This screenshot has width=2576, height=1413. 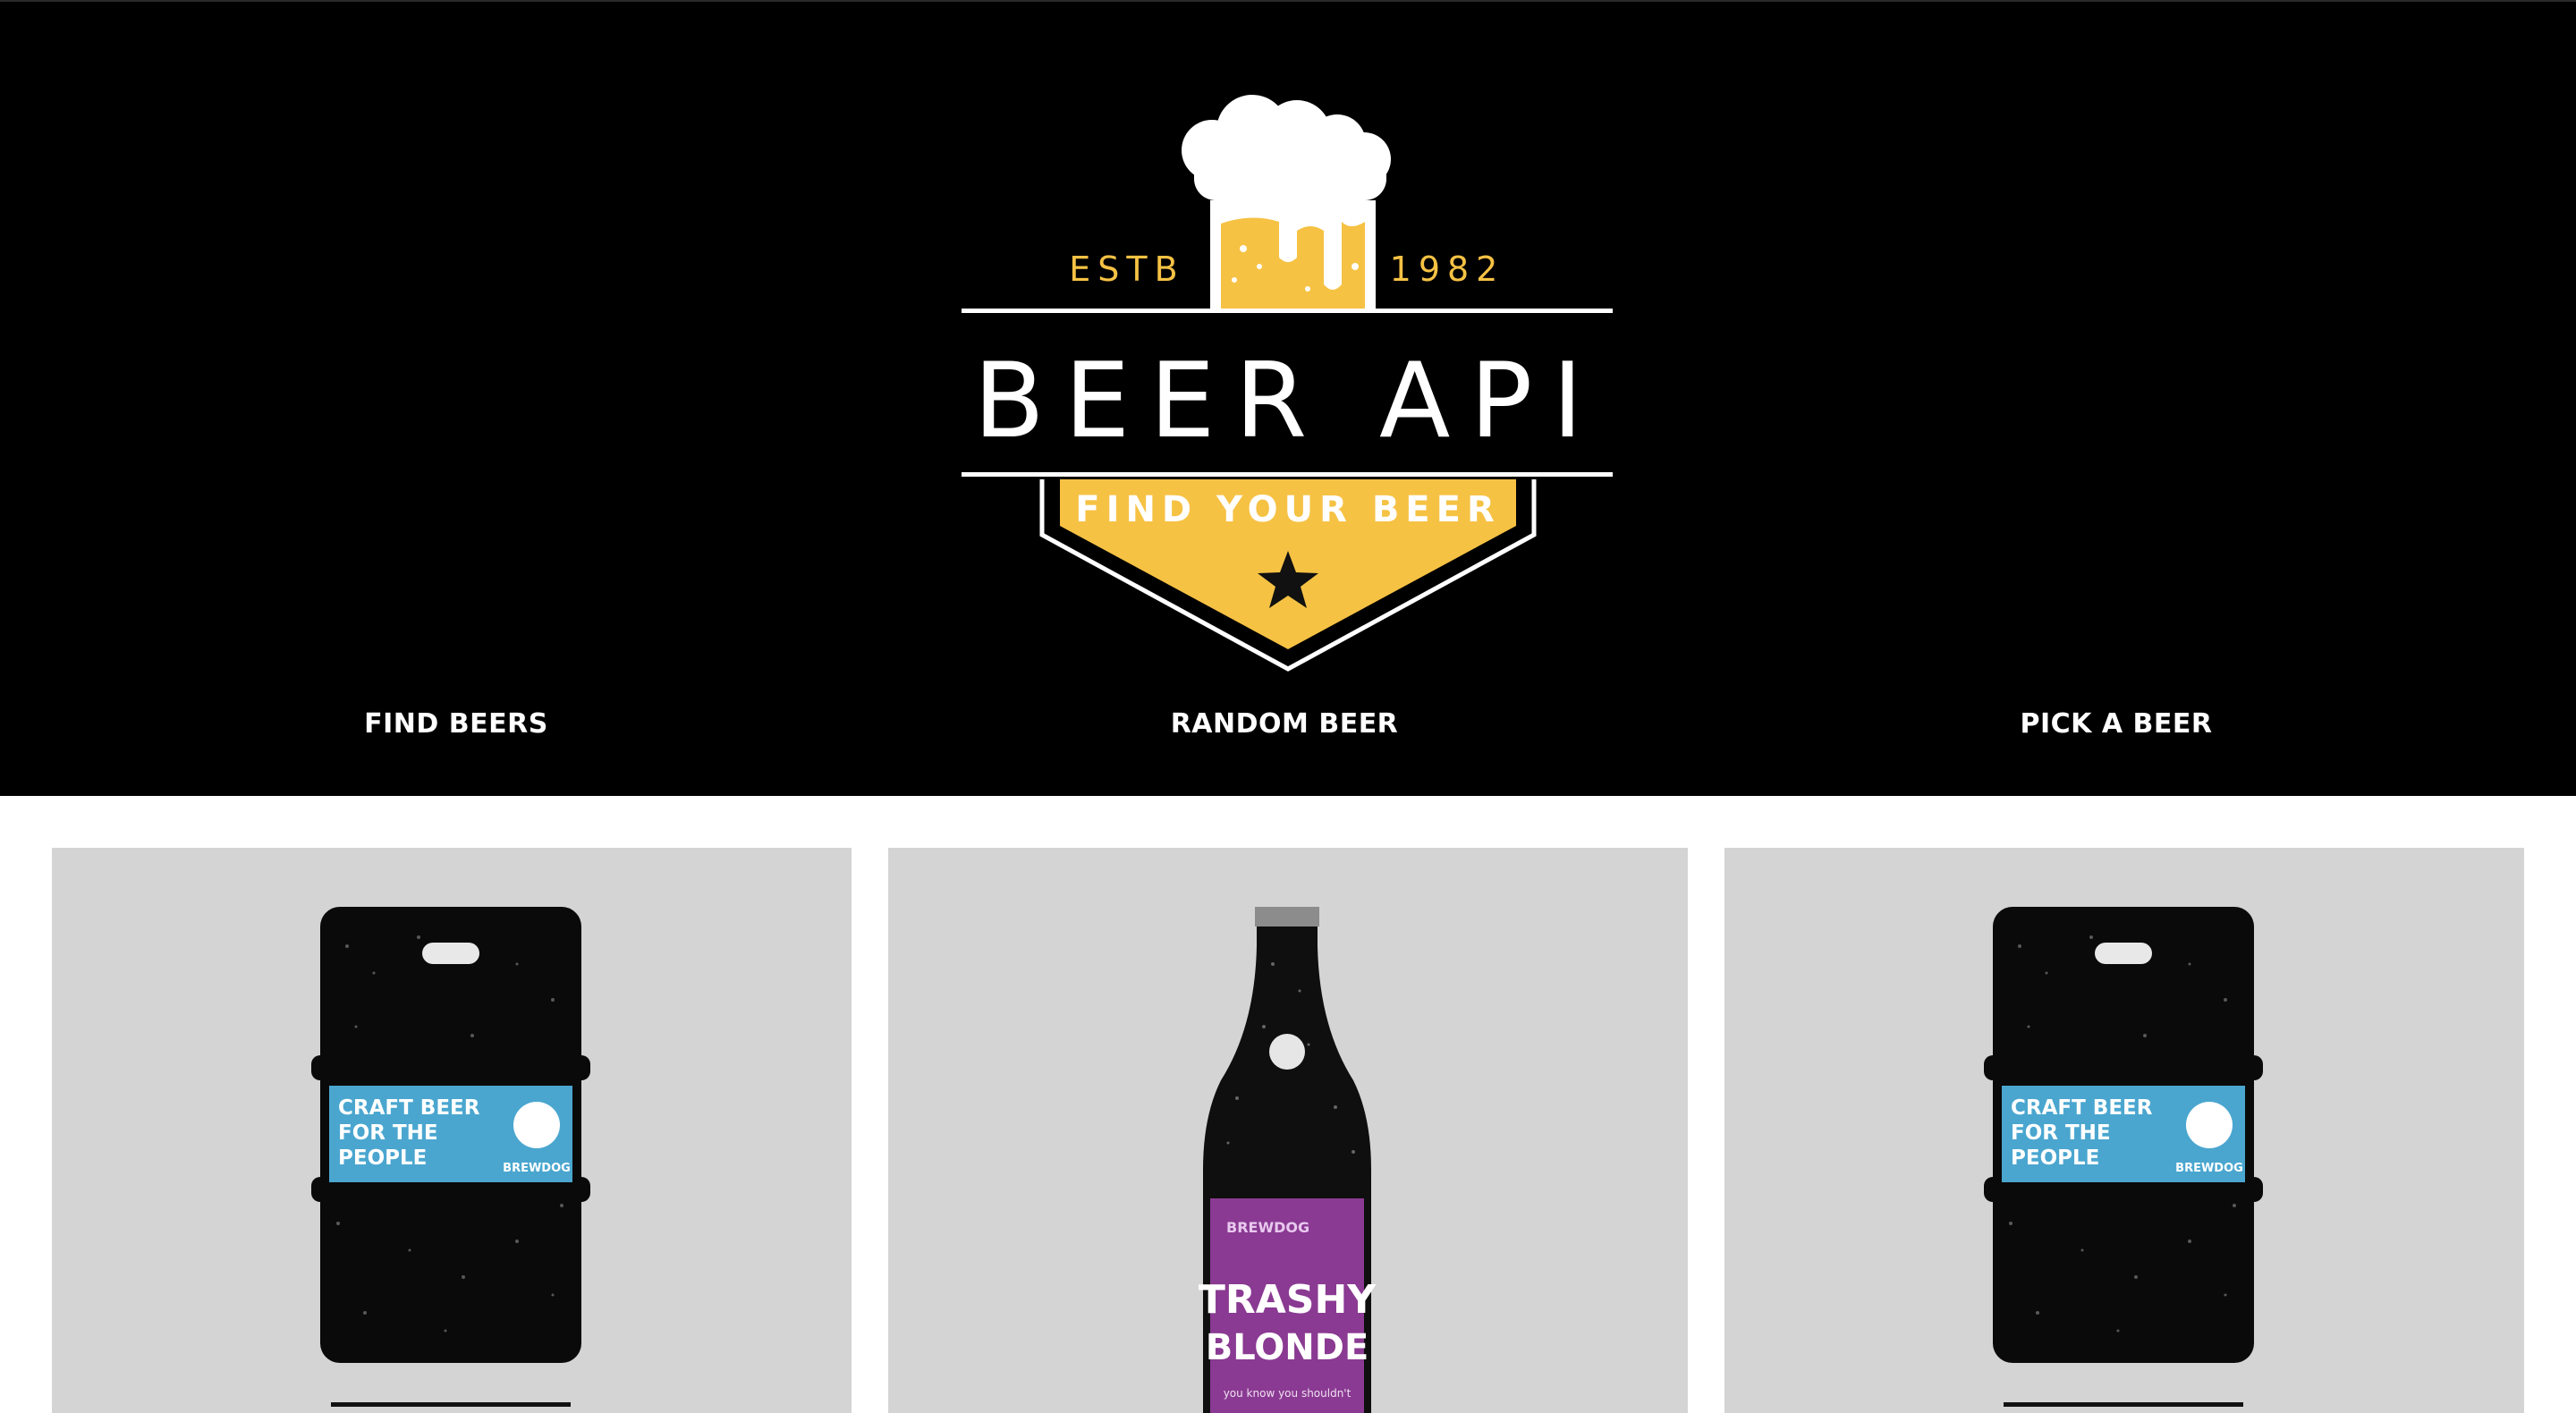 I want to click on bottle-label-line: TRASHY, so click(x=1288, y=1300).